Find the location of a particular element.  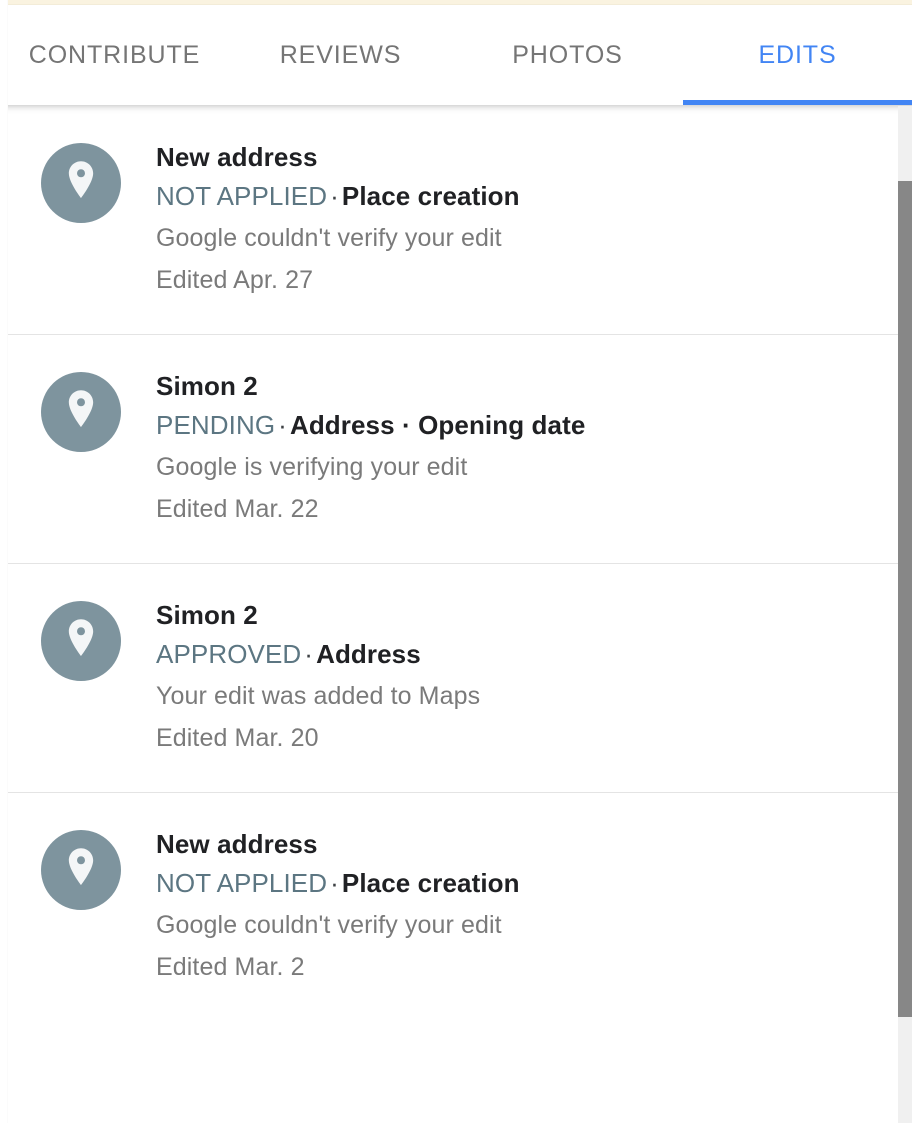

left-gutter-rail is located at coordinates (4, 561).